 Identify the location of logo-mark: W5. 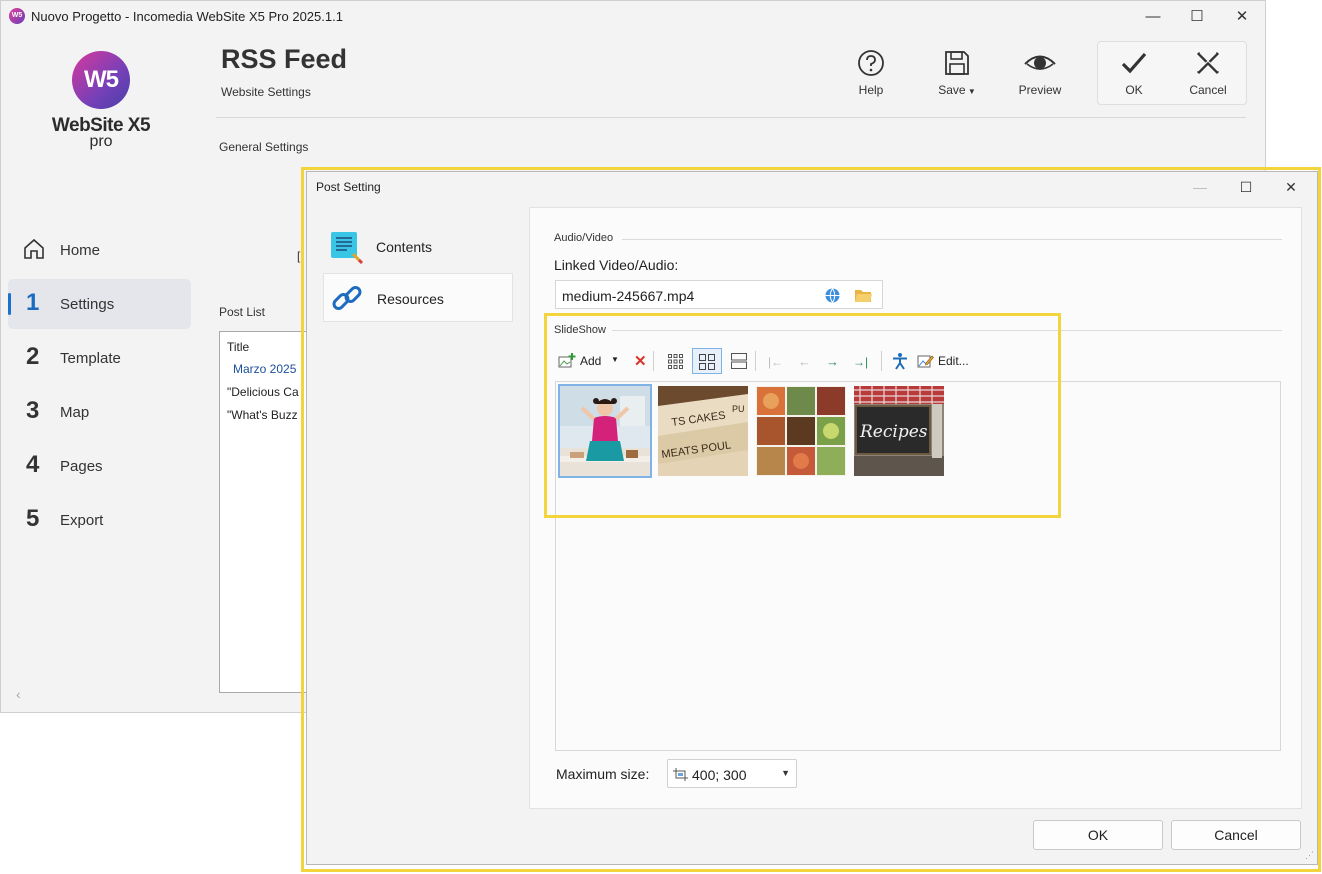
(101, 80).